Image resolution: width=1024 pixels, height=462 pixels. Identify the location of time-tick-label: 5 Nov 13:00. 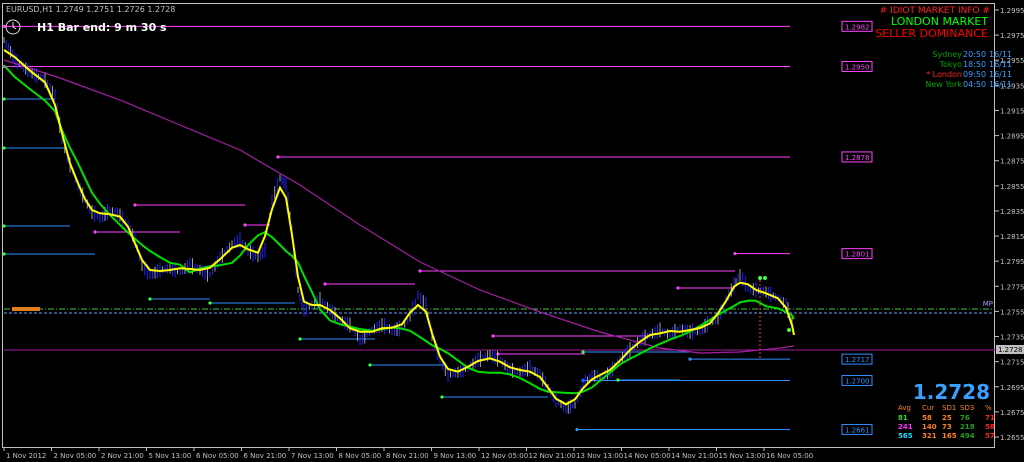
(170, 456).